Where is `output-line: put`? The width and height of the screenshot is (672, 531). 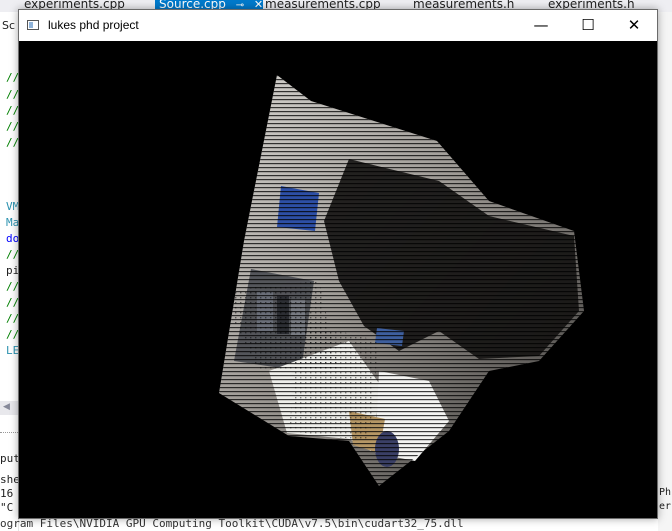
output-line: put is located at coordinates (10, 458).